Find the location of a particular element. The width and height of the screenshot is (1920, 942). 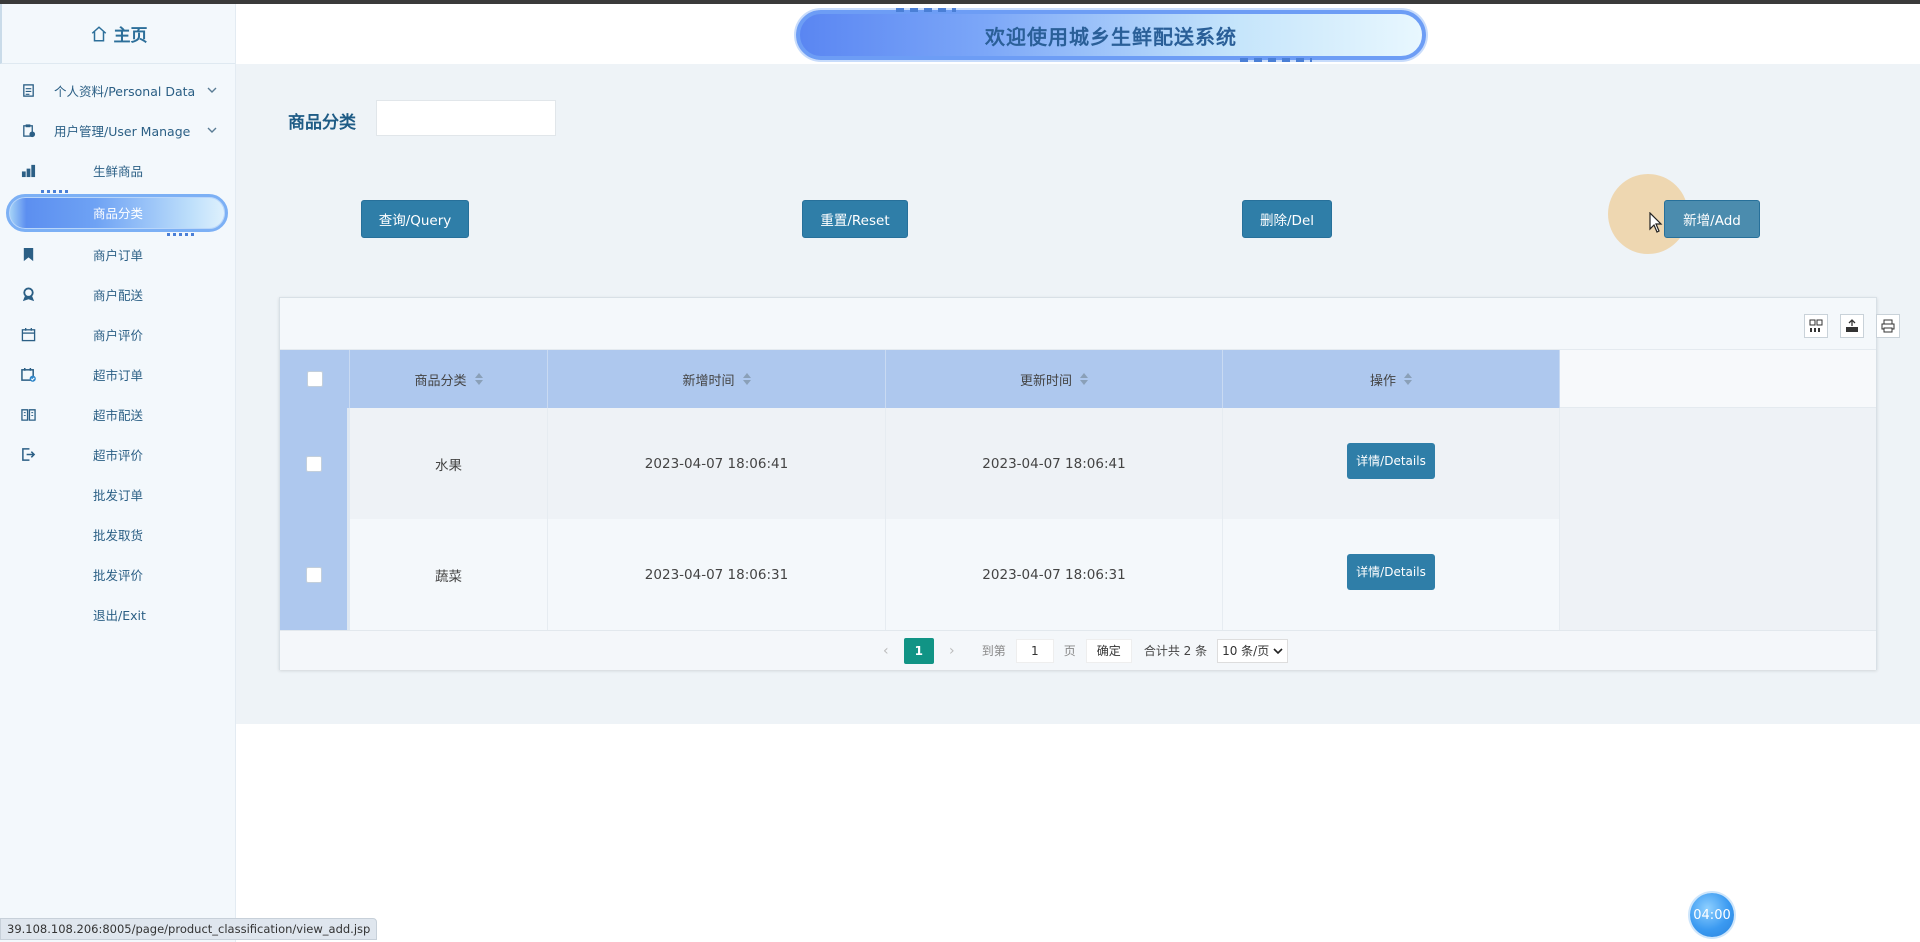

export-icon is located at coordinates (1852, 325).